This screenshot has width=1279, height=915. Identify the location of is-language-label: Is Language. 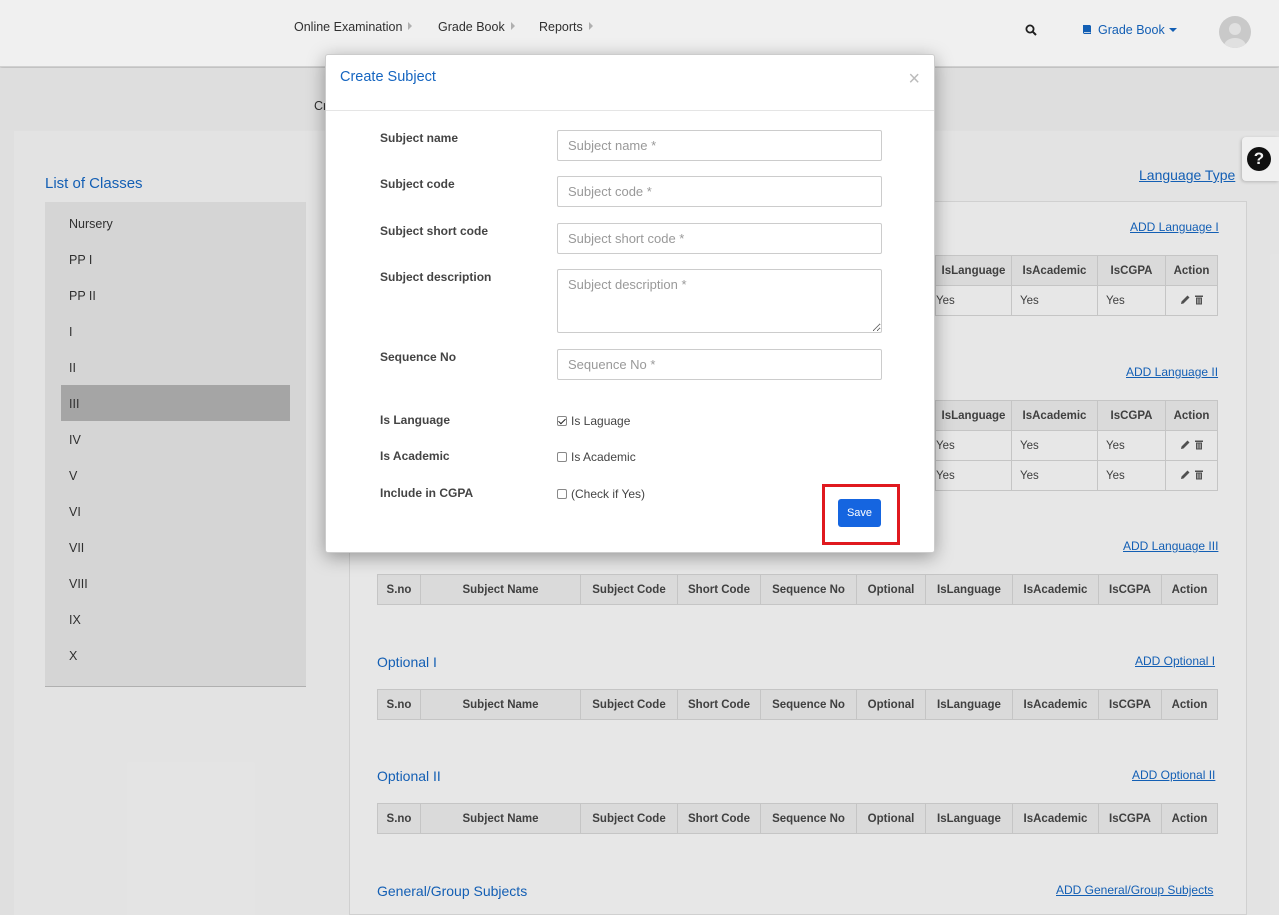
(415, 420).